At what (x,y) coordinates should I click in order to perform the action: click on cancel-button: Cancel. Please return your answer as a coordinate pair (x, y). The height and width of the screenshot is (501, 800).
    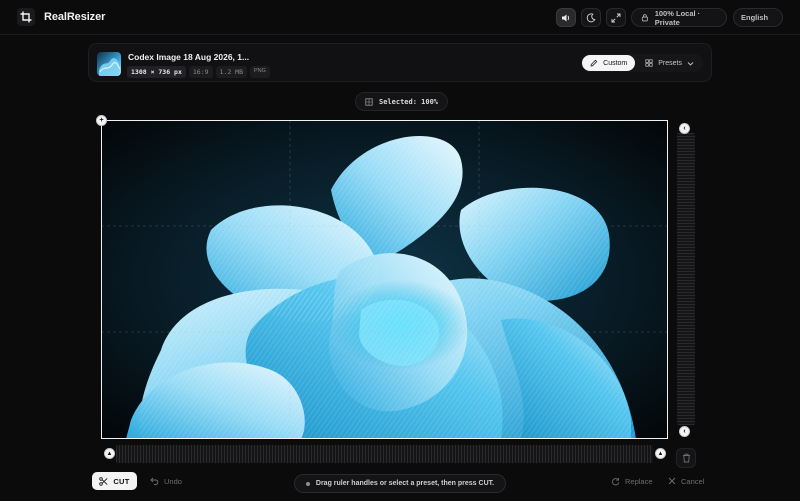
    Looking at the image, I should click on (686, 481).